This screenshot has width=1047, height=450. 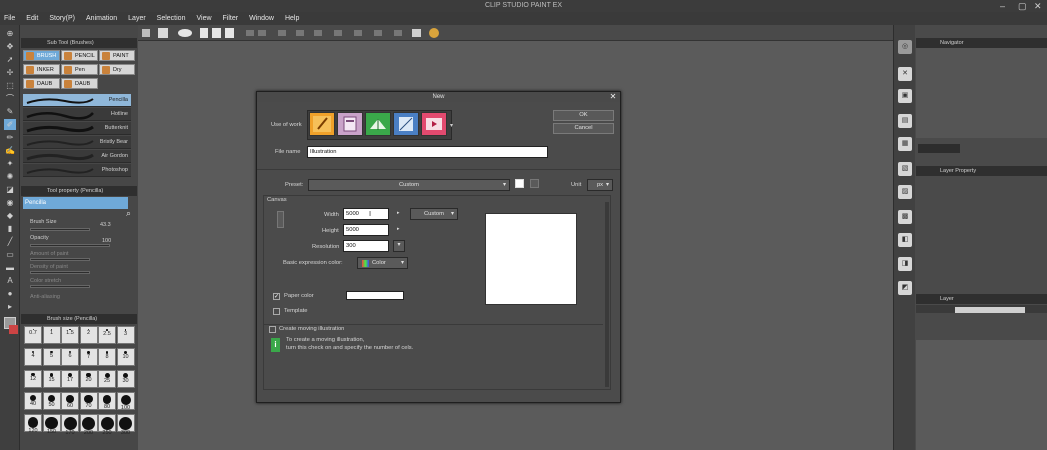 What do you see at coordinates (250, 33) in the screenshot?
I see `undo-icon` at bounding box center [250, 33].